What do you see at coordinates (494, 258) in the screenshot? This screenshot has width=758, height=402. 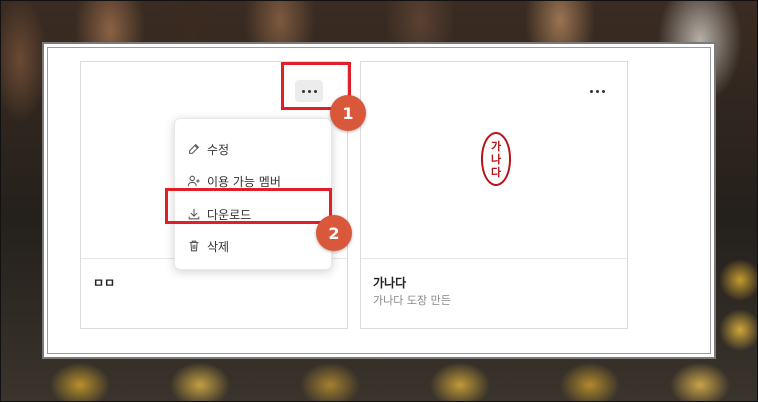 I see `card-divider` at bounding box center [494, 258].